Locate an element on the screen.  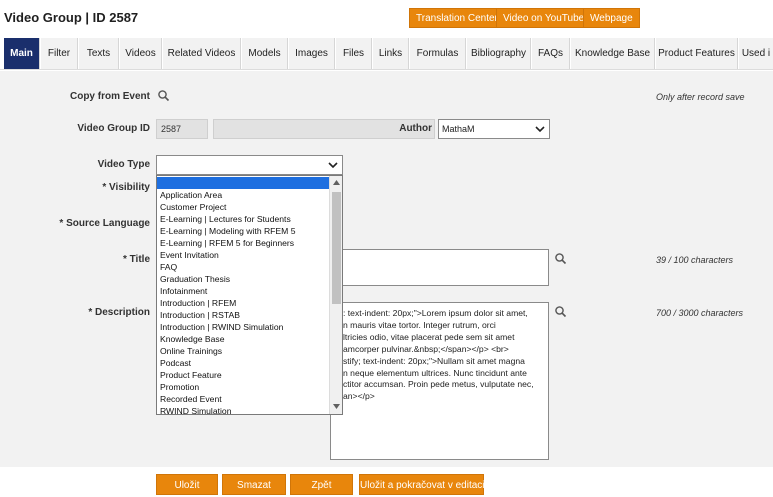
tab-formulas: Formulas is located at coordinates (438, 53).